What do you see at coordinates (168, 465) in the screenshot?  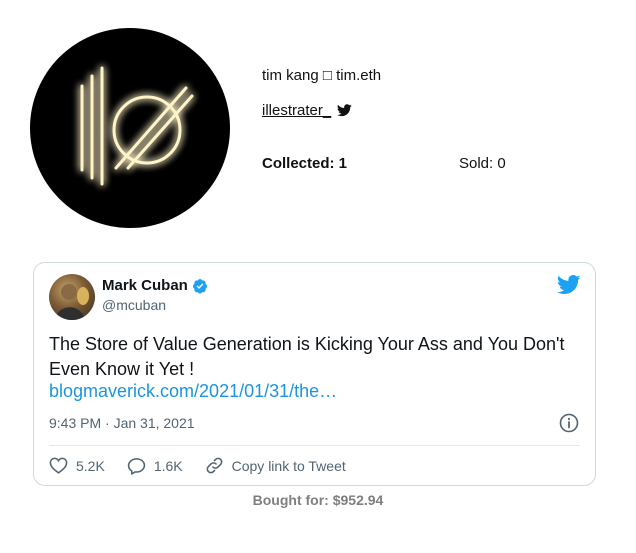 I see `reply-count: 1.6K` at bounding box center [168, 465].